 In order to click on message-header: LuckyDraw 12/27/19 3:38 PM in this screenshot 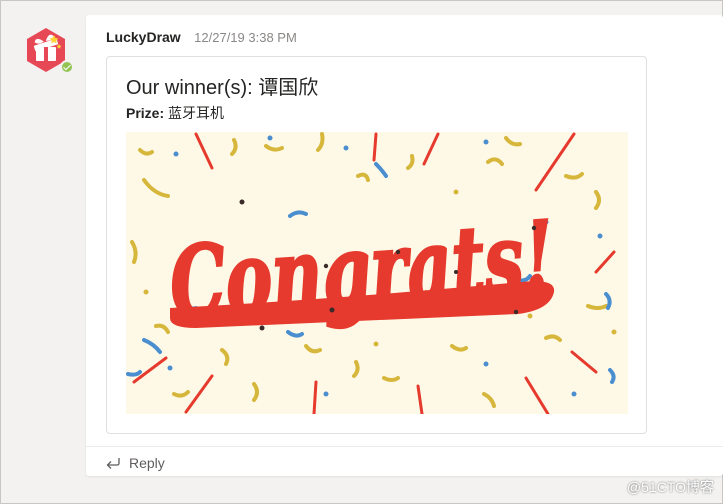, I will do `click(201, 37)`.